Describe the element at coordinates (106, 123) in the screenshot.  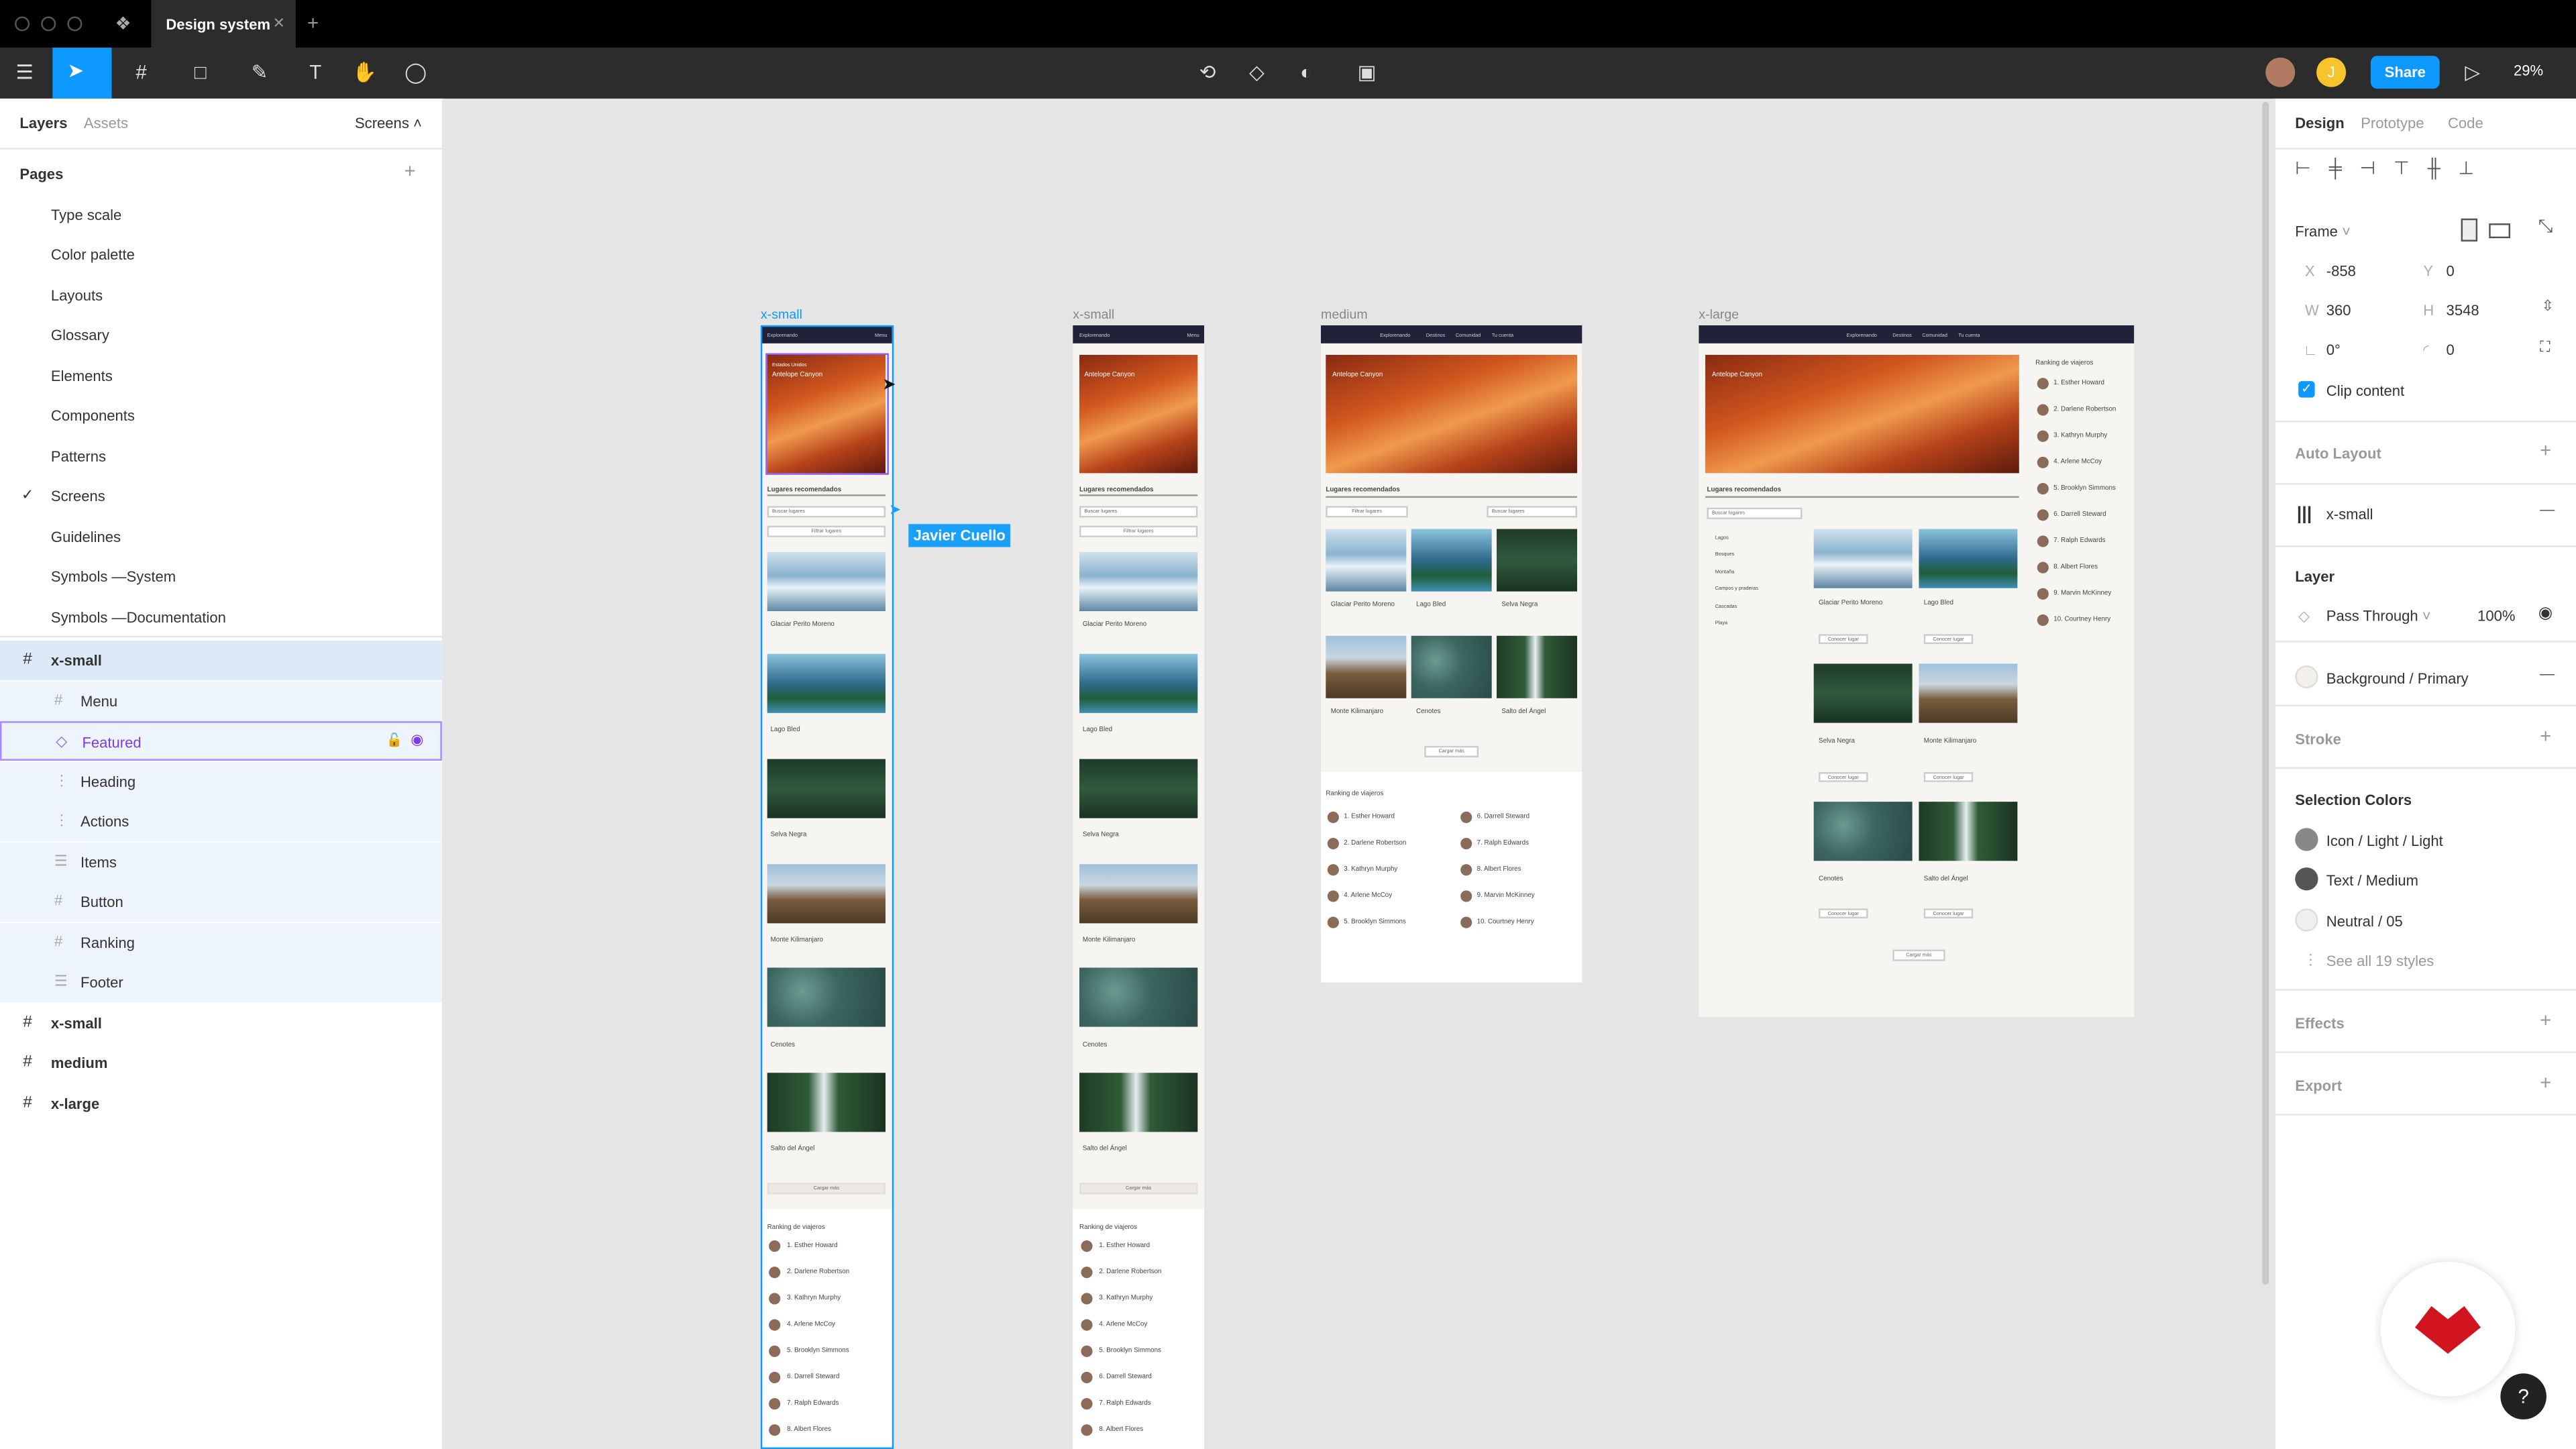
I see `tab-assets: Assets` at that location.